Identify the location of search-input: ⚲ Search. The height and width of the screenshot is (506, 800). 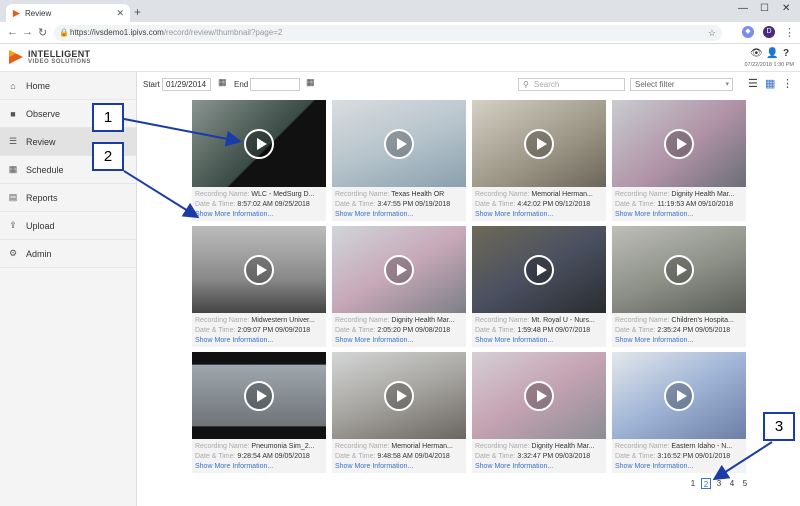
(571, 84).